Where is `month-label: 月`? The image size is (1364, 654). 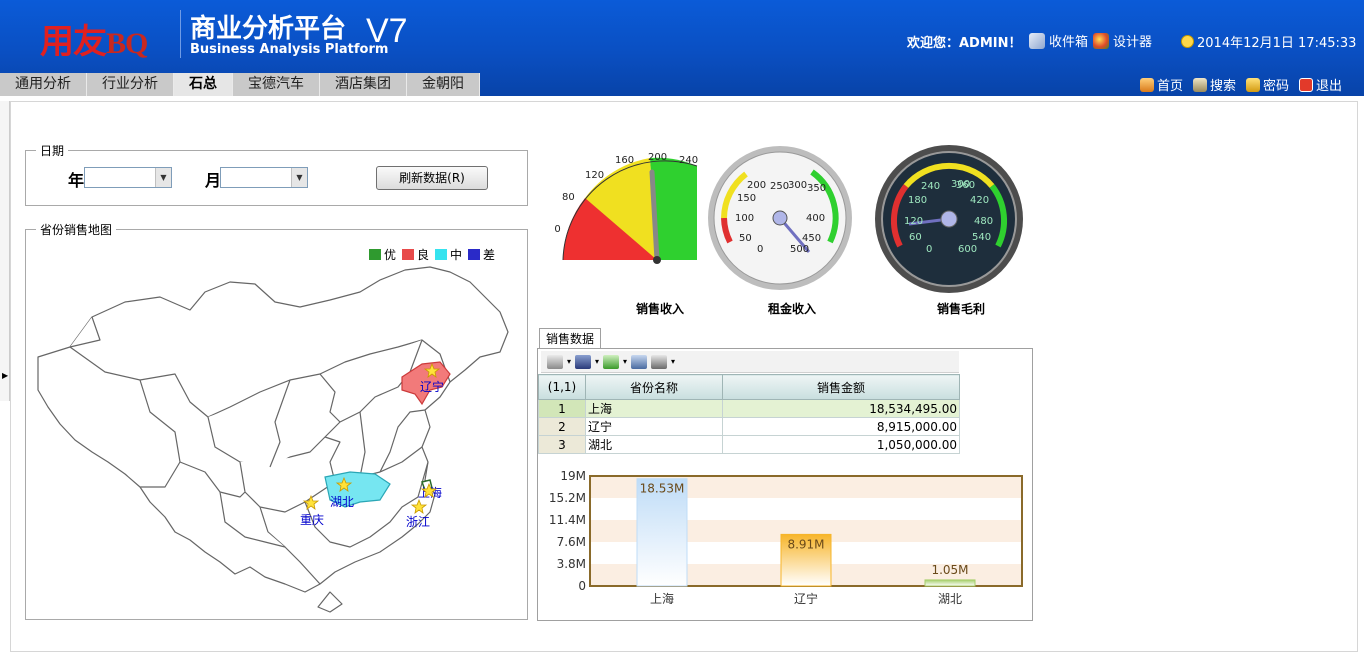
month-label: 月 is located at coordinates (213, 180).